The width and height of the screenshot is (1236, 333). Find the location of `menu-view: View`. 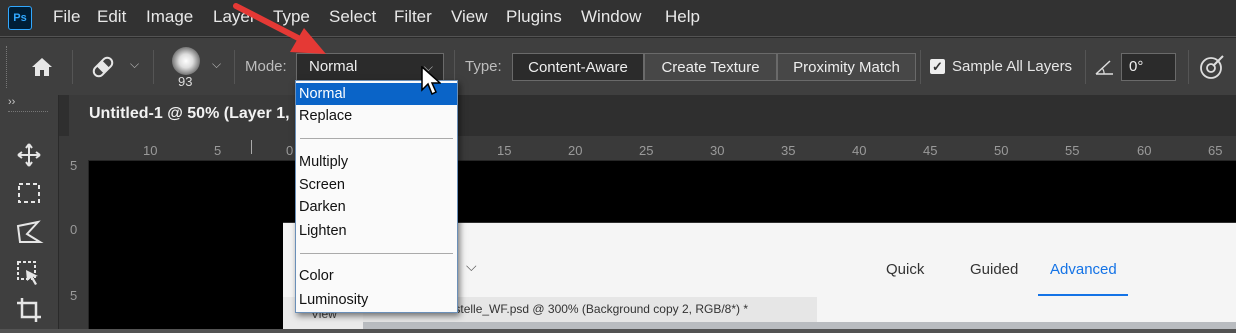

menu-view: View is located at coordinates (469, 17).